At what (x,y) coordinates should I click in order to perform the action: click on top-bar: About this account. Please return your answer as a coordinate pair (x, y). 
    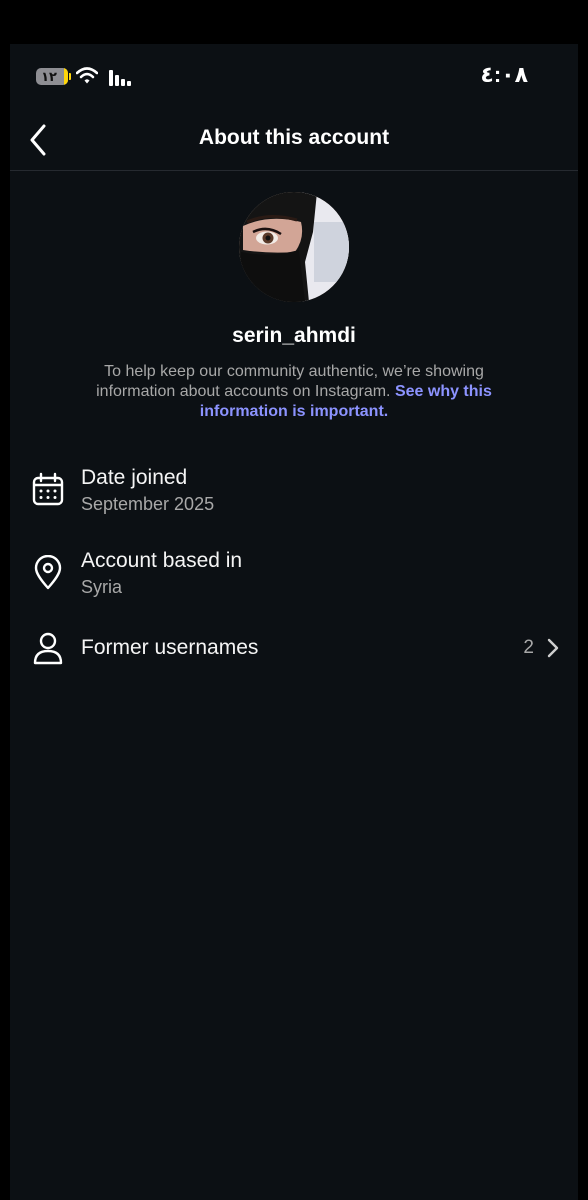
    Looking at the image, I should click on (294, 139).